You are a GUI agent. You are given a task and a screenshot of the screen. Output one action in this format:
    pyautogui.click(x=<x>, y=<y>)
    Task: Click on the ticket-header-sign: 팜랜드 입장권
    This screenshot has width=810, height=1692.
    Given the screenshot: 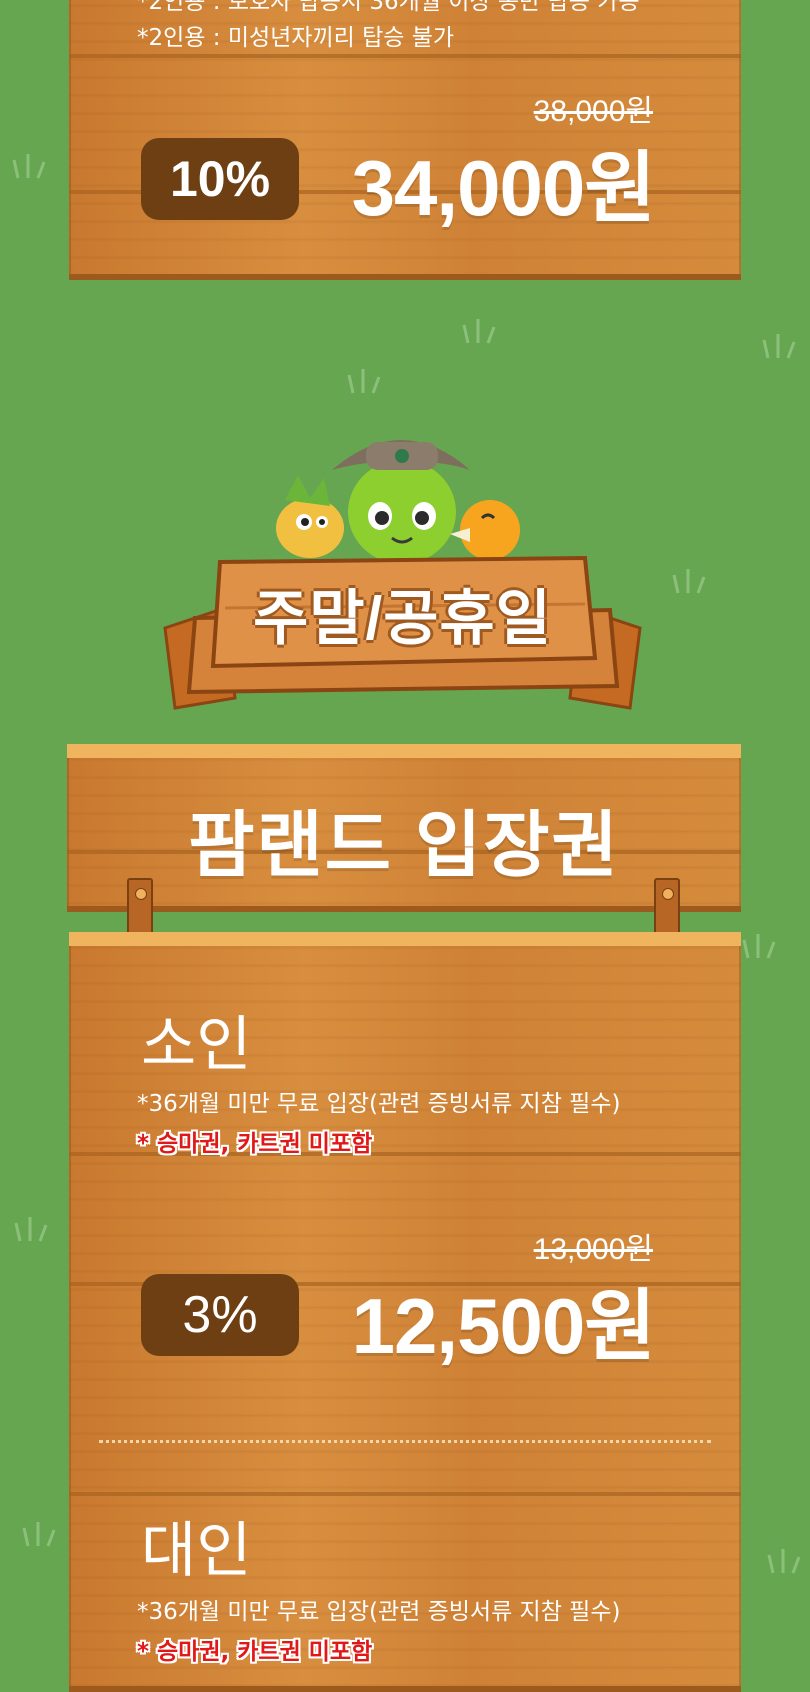 What is the action you would take?
    pyautogui.click(x=404, y=828)
    